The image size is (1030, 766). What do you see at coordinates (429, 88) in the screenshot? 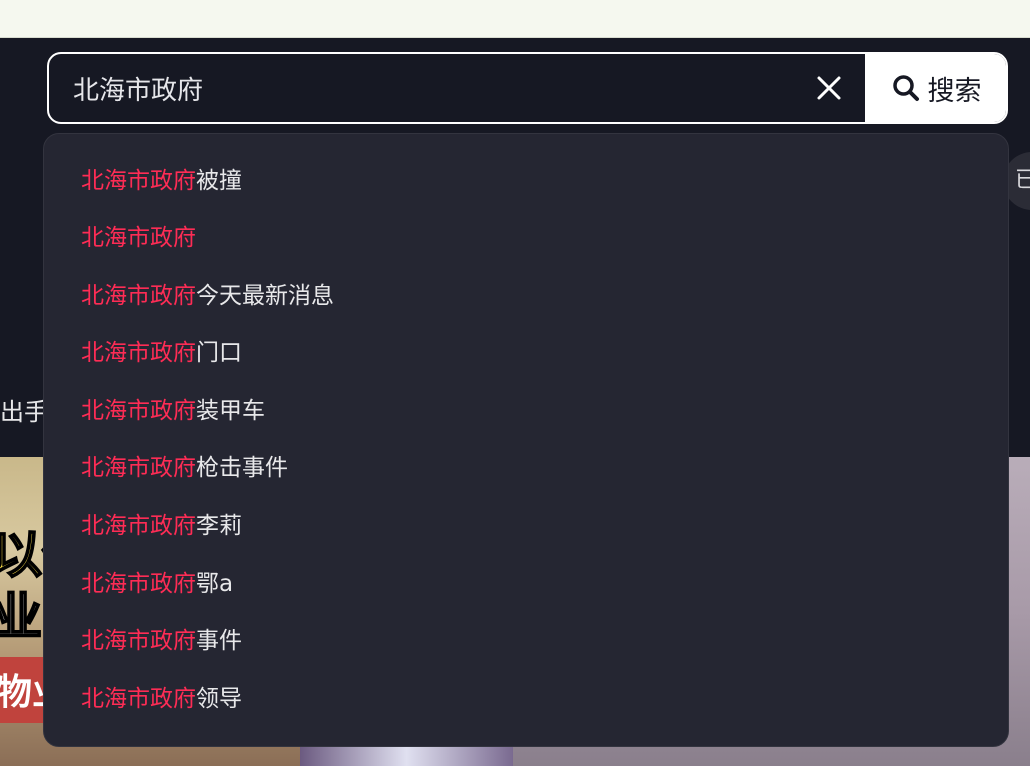
I see `search-input` at bounding box center [429, 88].